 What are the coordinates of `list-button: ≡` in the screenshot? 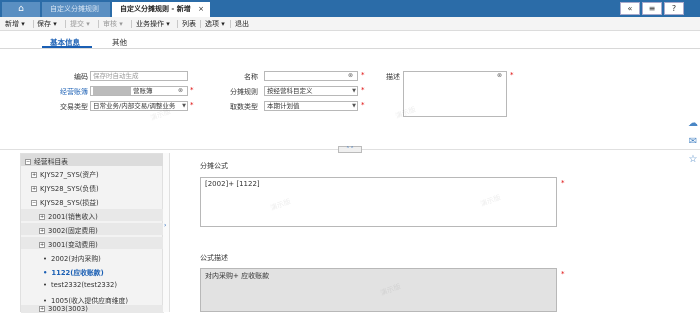 It's located at (652, 8).